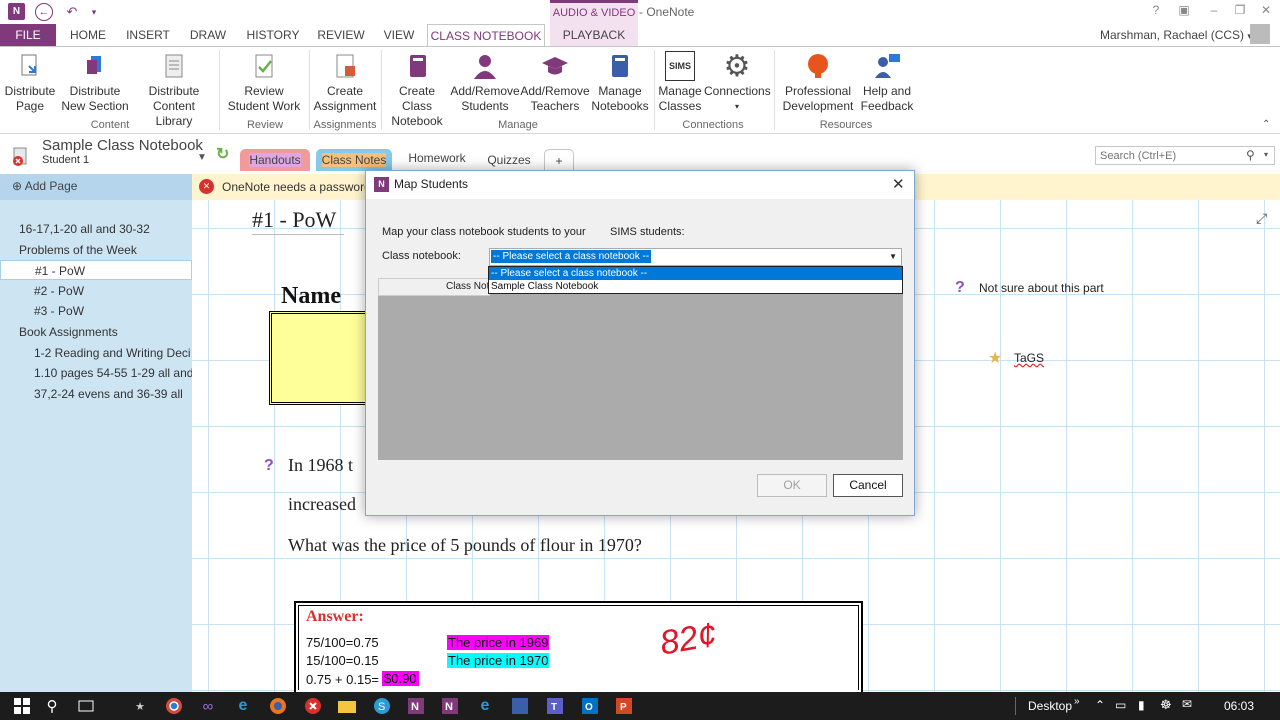 This screenshot has height=720, width=1280. I want to click on tab-home: HOME, so click(88, 35).